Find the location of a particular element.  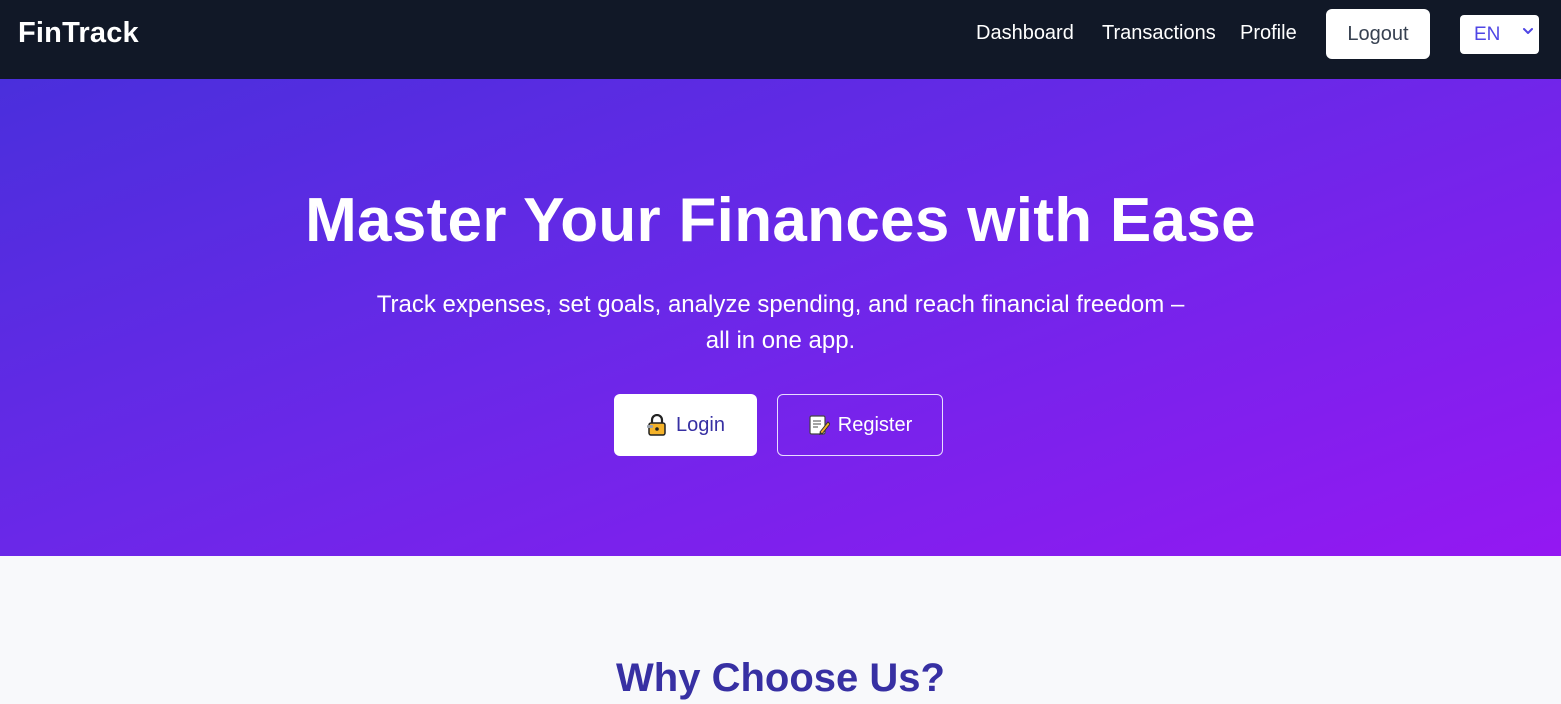

nav-link-transactions: Transactions is located at coordinates (1159, 33).